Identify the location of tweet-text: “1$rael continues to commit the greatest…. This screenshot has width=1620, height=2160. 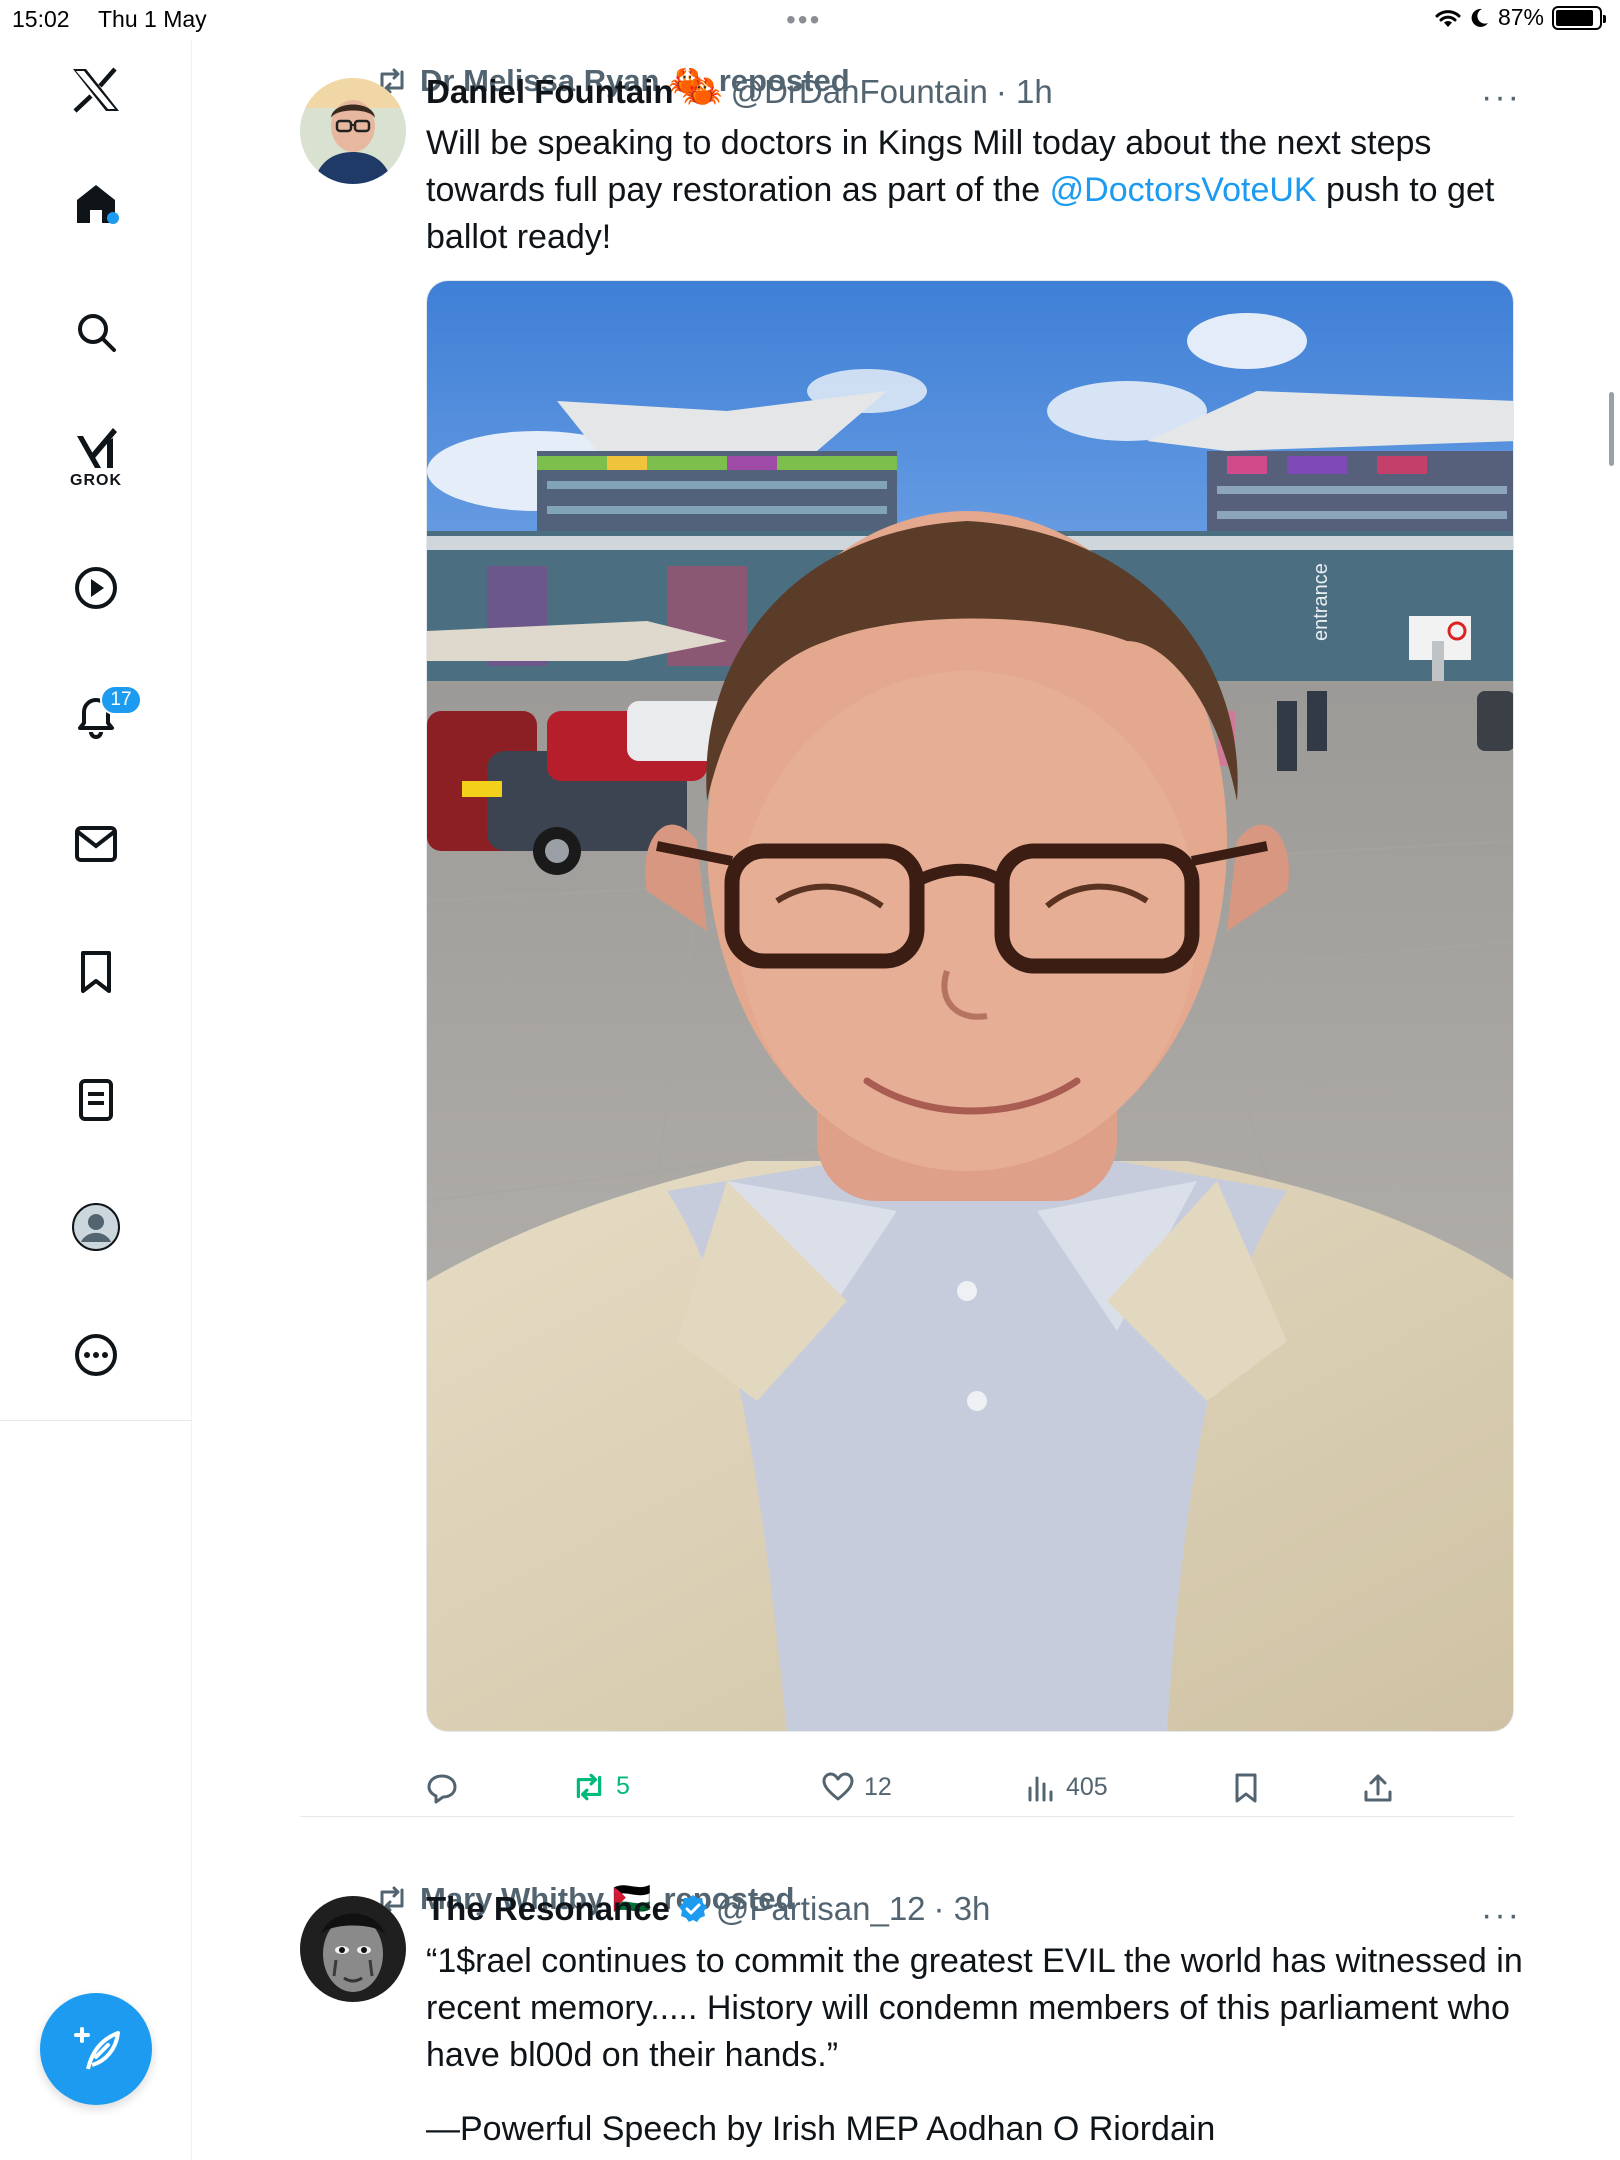
(974, 2008).